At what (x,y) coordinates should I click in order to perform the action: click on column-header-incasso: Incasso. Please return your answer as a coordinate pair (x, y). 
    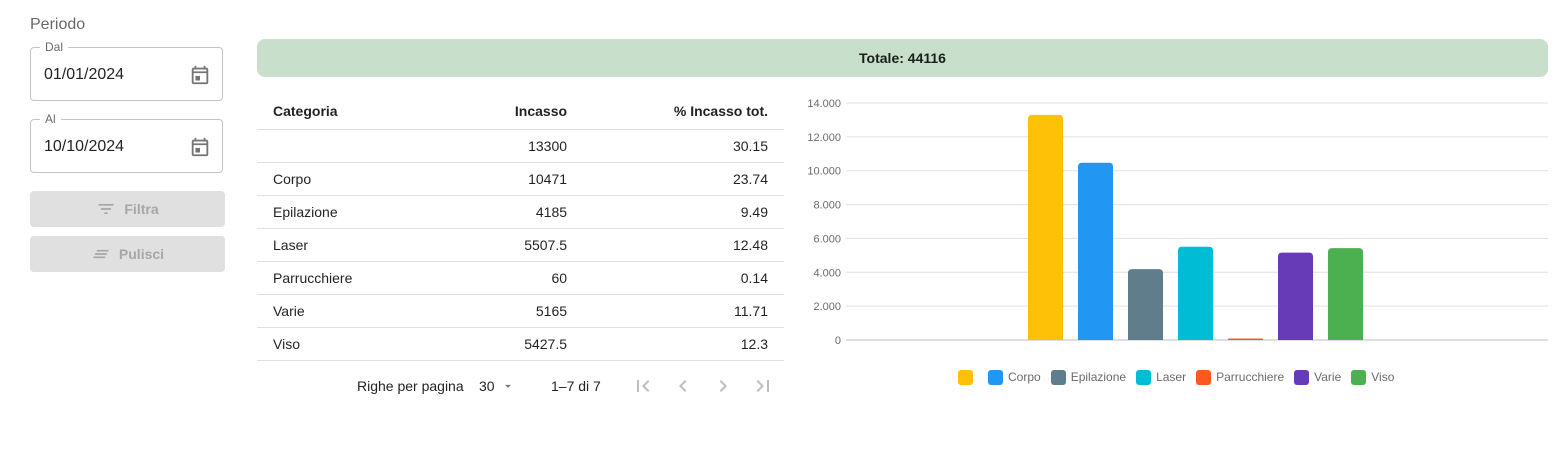
    Looking at the image, I should click on (516, 111).